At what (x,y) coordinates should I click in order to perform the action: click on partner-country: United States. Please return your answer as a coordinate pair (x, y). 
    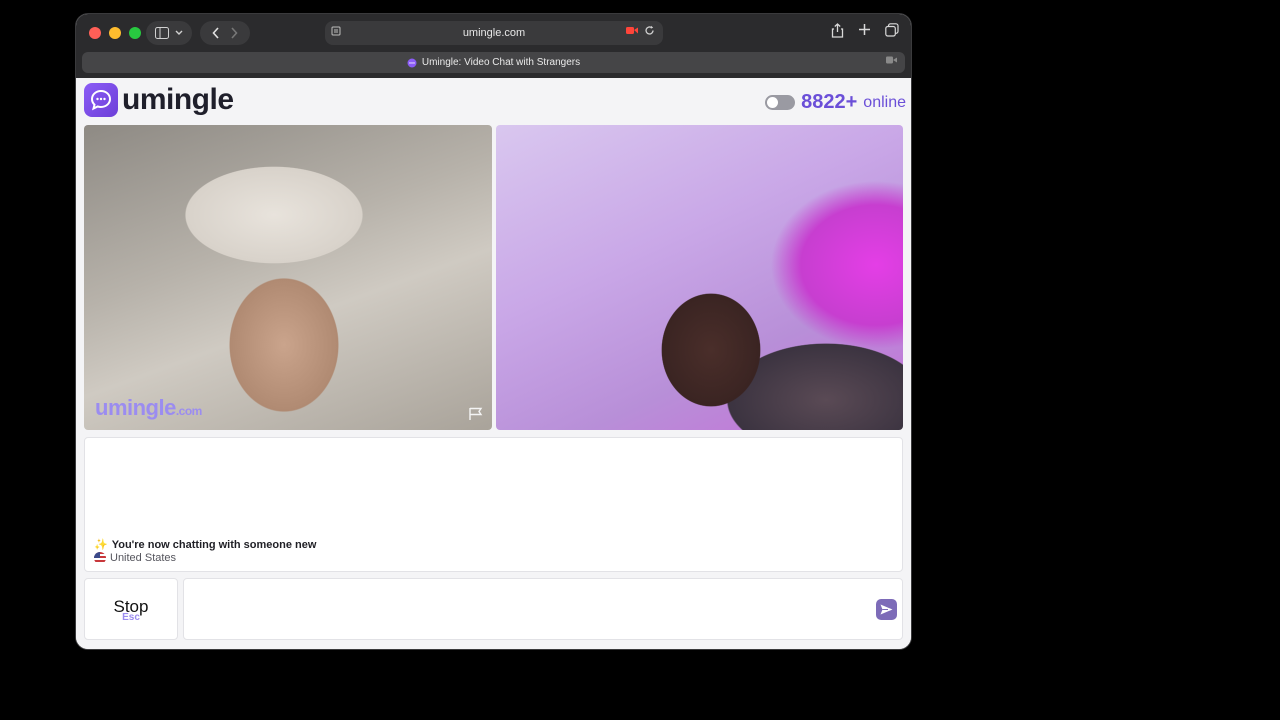
    Looking at the image, I should click on (135, 558).